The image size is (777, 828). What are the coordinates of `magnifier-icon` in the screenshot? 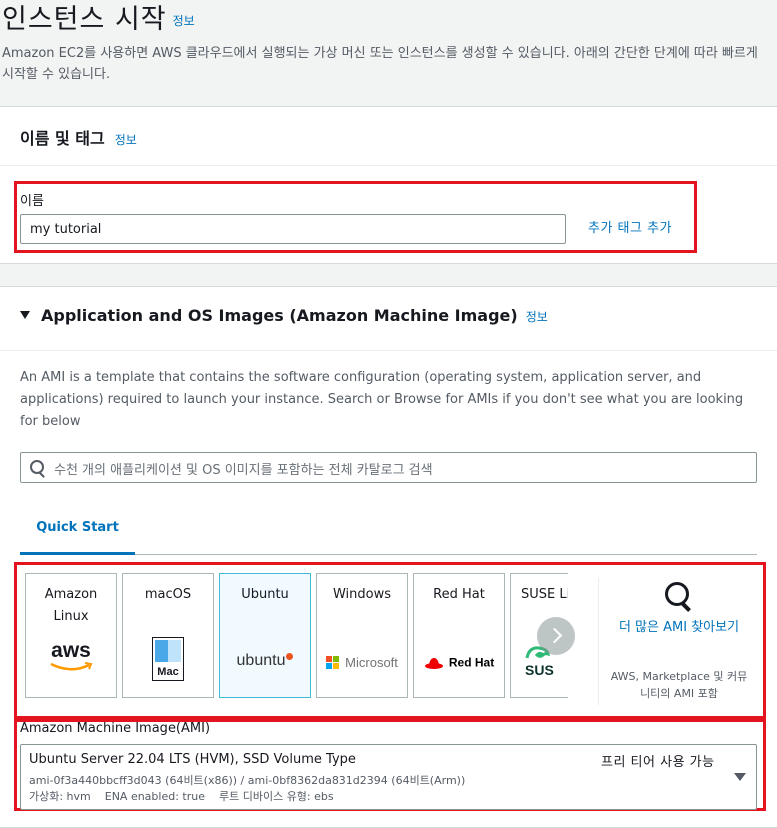 It's located at (677, 594).